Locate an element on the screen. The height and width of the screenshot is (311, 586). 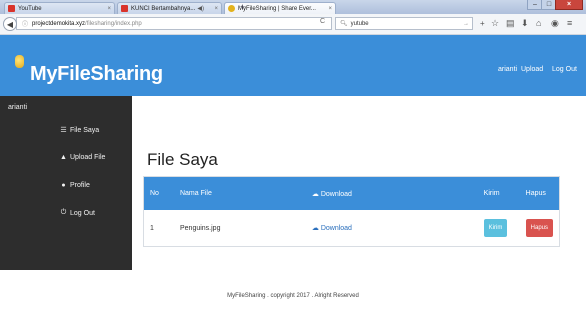
sidebar-item-label: File Saya is located at coordinates (85, 130).